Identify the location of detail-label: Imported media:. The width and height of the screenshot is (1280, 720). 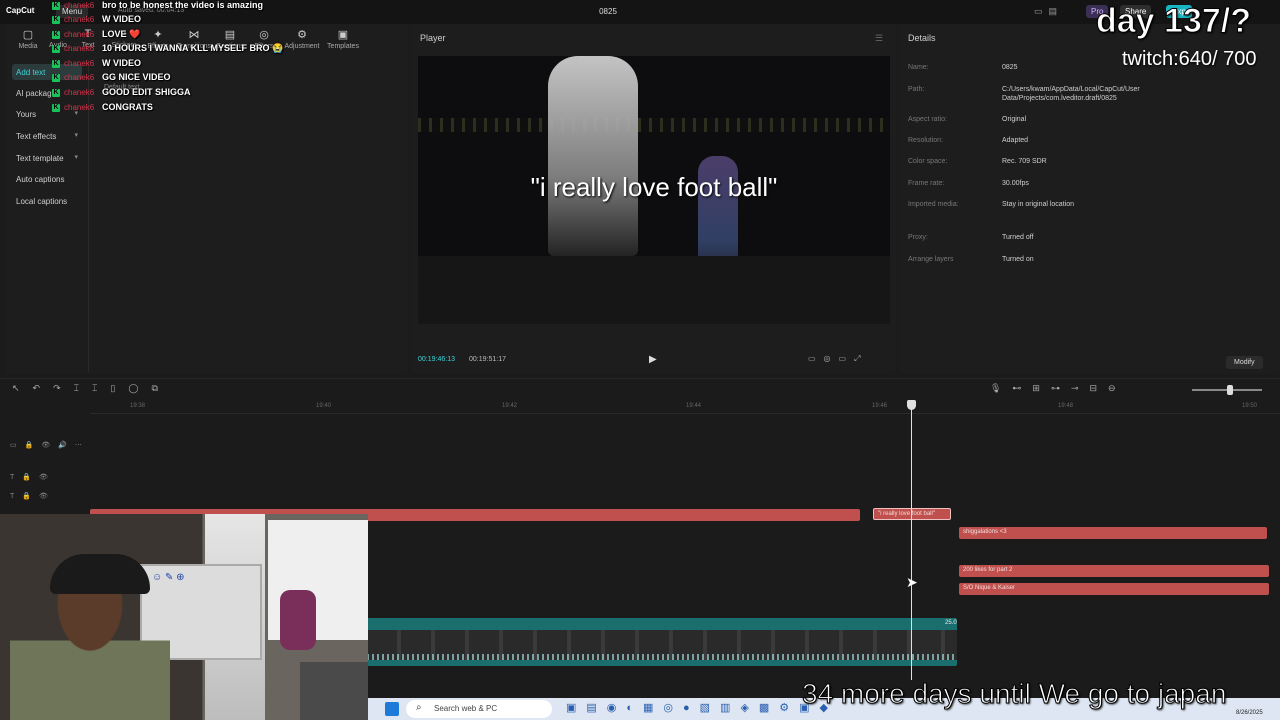
(933, 204).